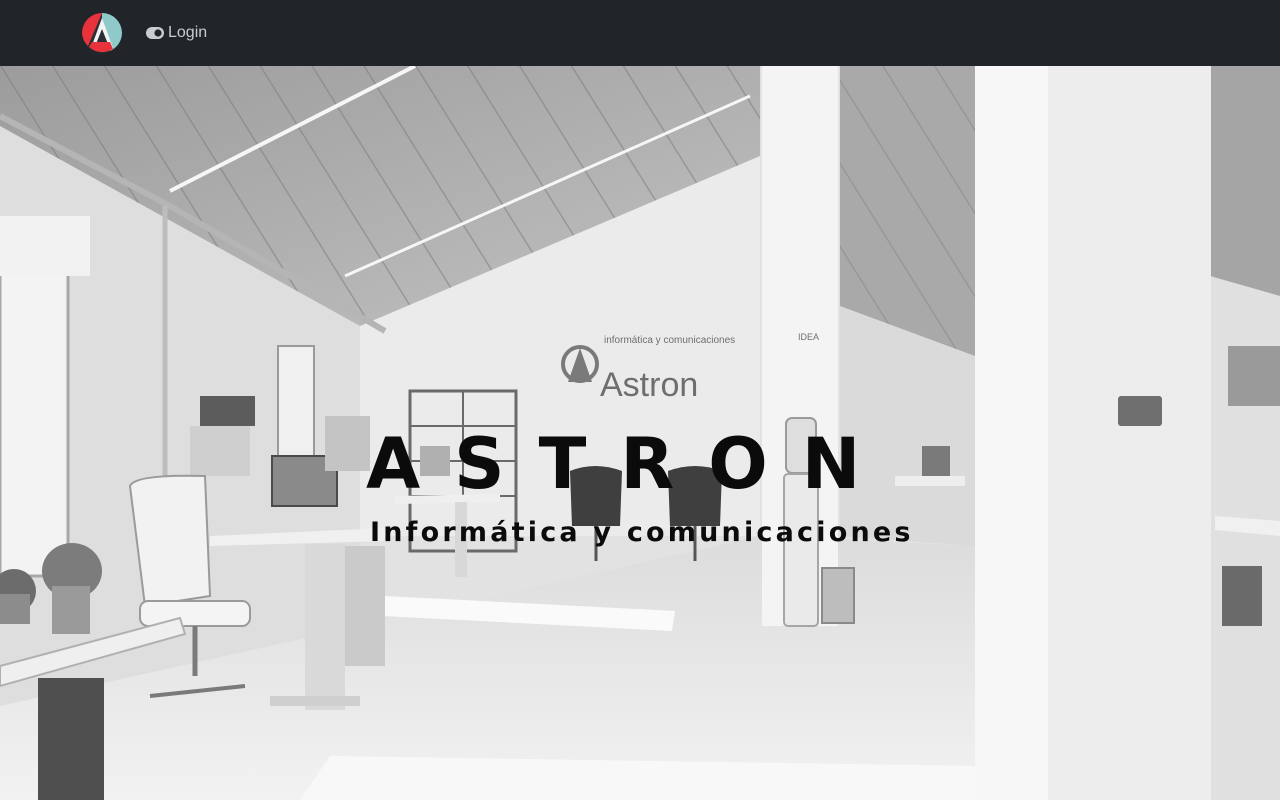 Image resolution: width=1280 pixels, height=800 pixels. What do you see at coordinates (649, 385) in the screenshot?
I see `wall-sign-name: Astron` at bounding box center [649, 385].